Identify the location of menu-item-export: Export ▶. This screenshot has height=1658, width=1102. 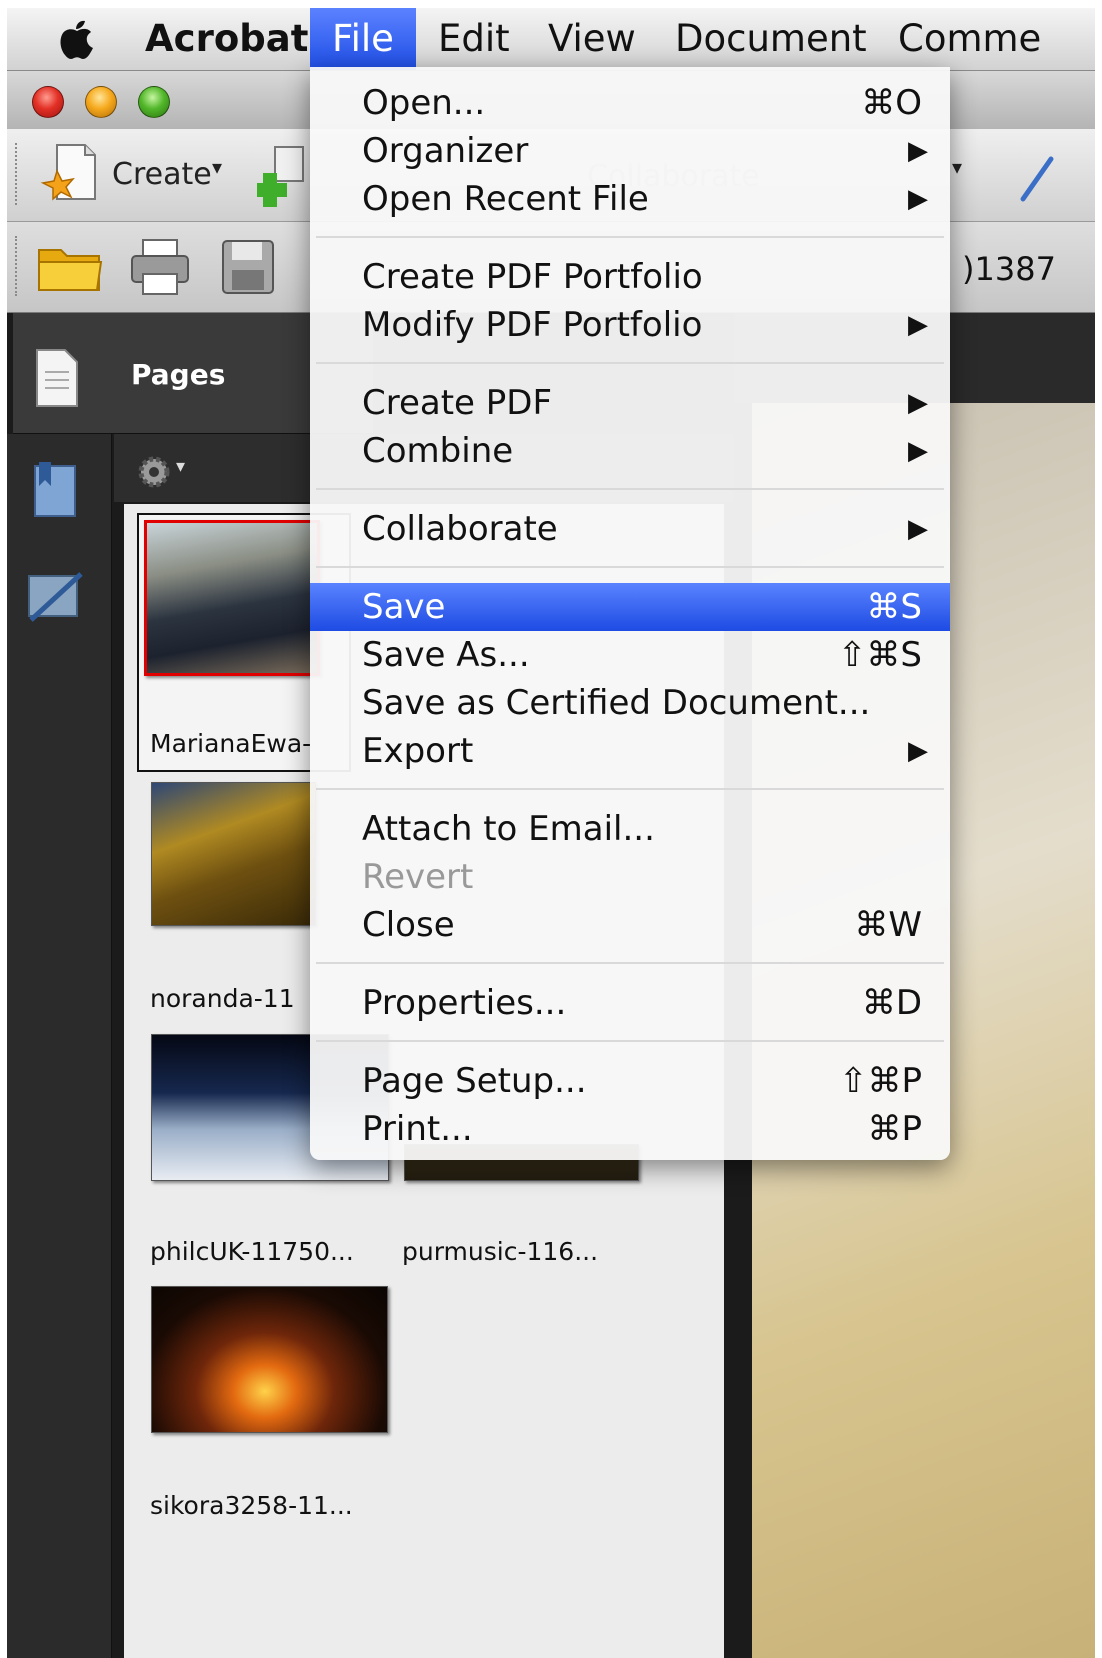
(630, 751).